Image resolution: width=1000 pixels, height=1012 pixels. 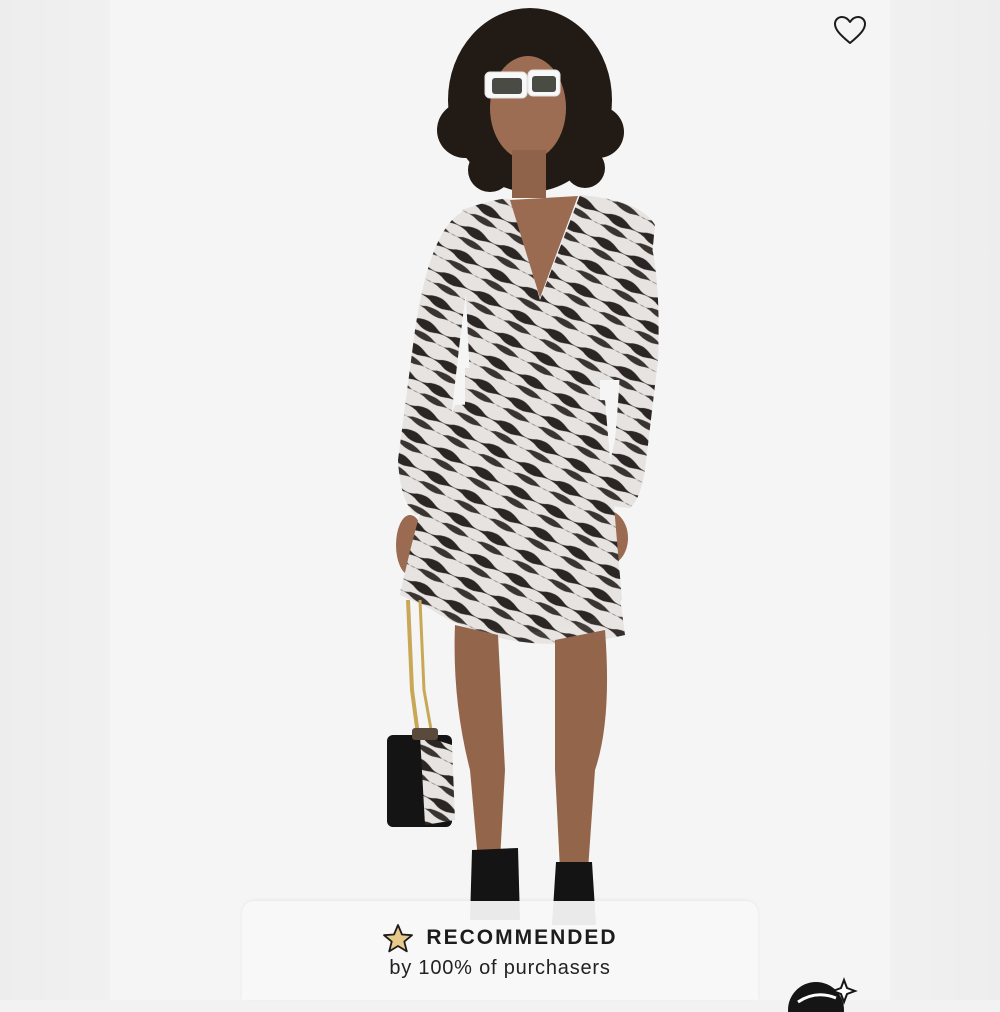 I want to click on star-icon, so click(x=398, y=938).